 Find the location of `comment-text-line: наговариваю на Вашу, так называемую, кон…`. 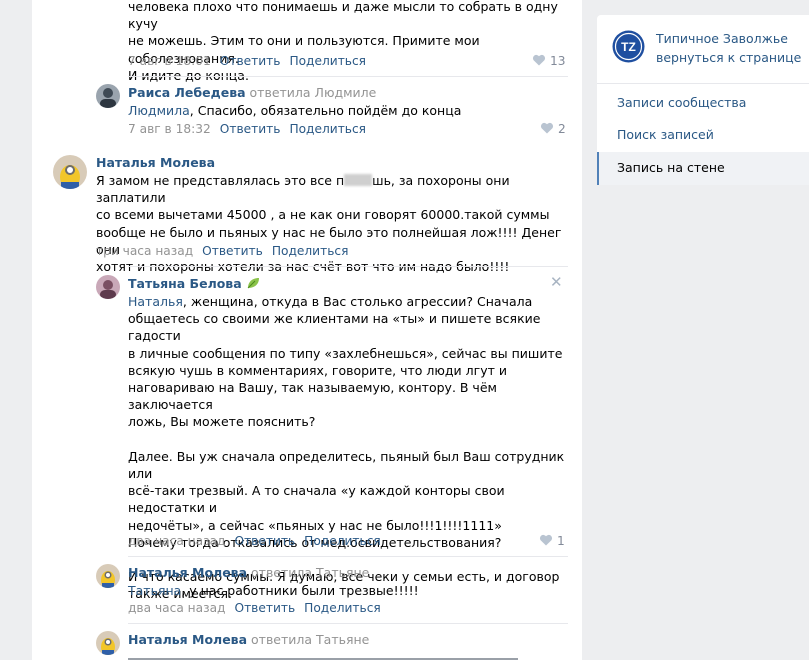

comment-text-line: наговариваю на Вашу, так называемую, кон… is located at coordinates (312, 396).